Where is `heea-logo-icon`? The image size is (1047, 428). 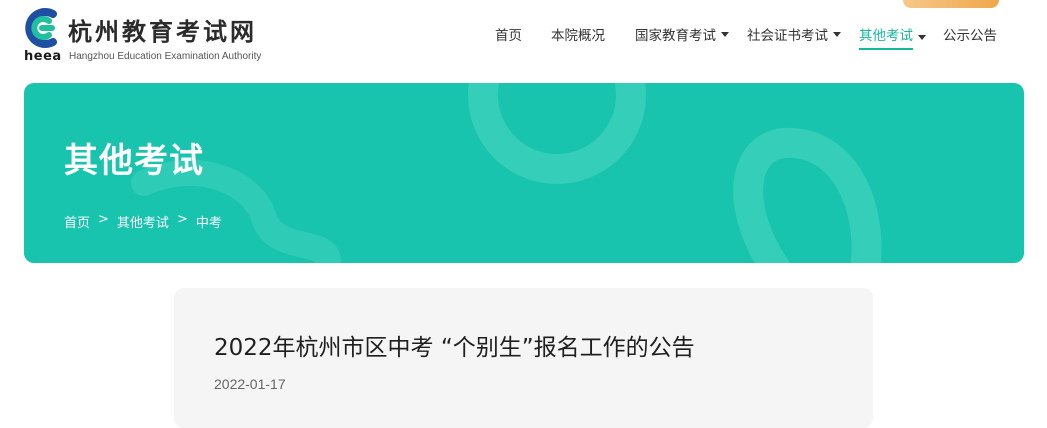 heea-logo-icon is located at coordinates (41, 28).